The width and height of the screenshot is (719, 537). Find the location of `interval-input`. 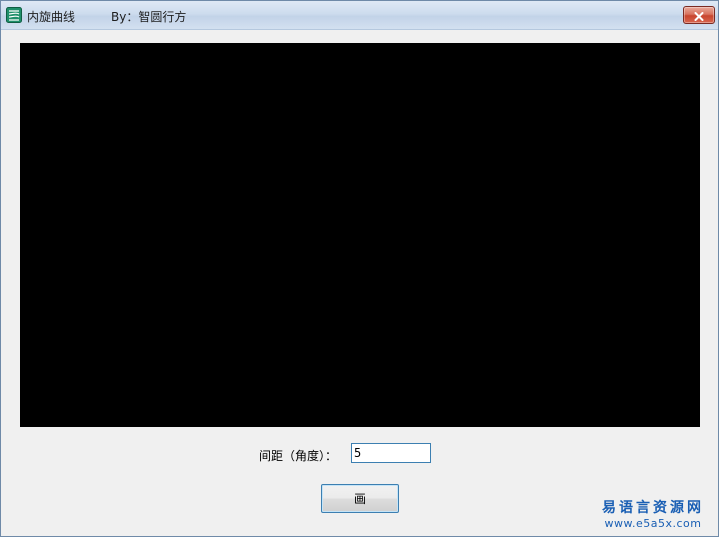

interval-input is located at coordinates (391, 453).